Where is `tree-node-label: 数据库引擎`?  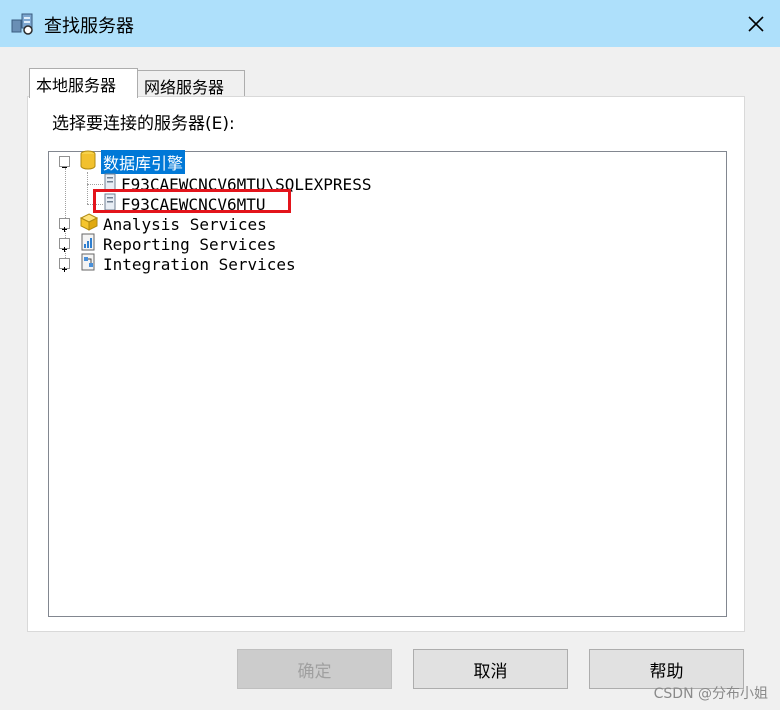
tree-node-label: 数据库引擎 is located at coordinates (143, 162).